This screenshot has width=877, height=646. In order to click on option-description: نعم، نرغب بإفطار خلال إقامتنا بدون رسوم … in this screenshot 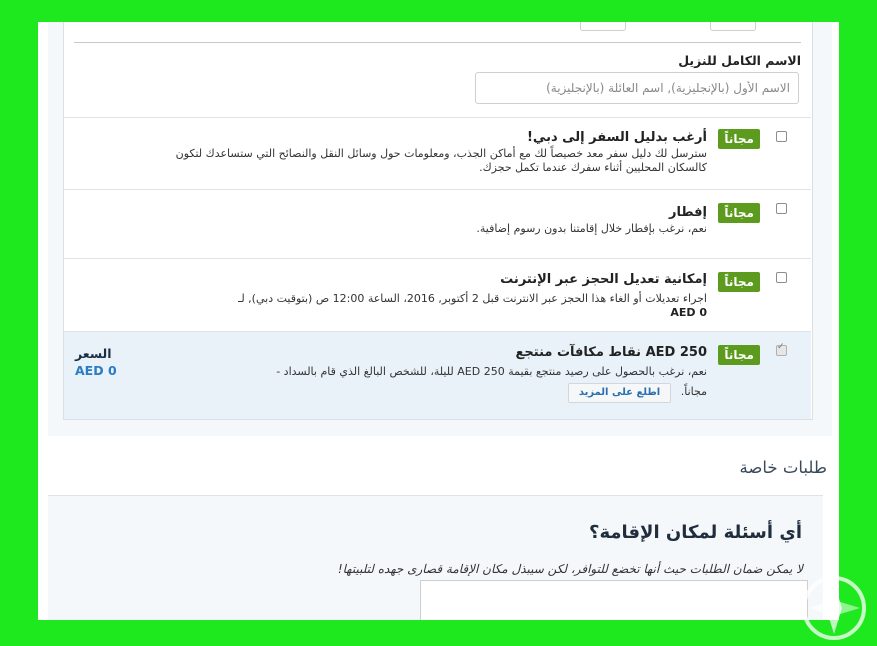, I will do `click(591, 228)`.